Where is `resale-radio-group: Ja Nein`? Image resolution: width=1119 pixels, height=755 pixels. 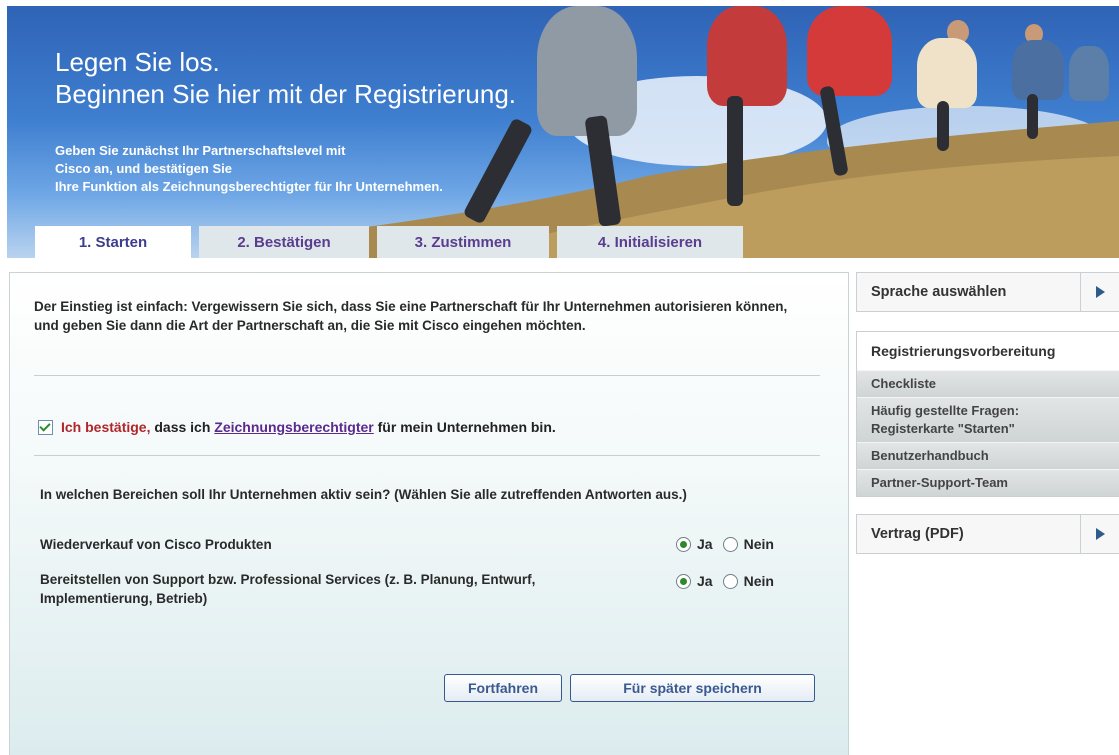
resale-radio-group: Ja Nein is located at coordinates (730, 544).